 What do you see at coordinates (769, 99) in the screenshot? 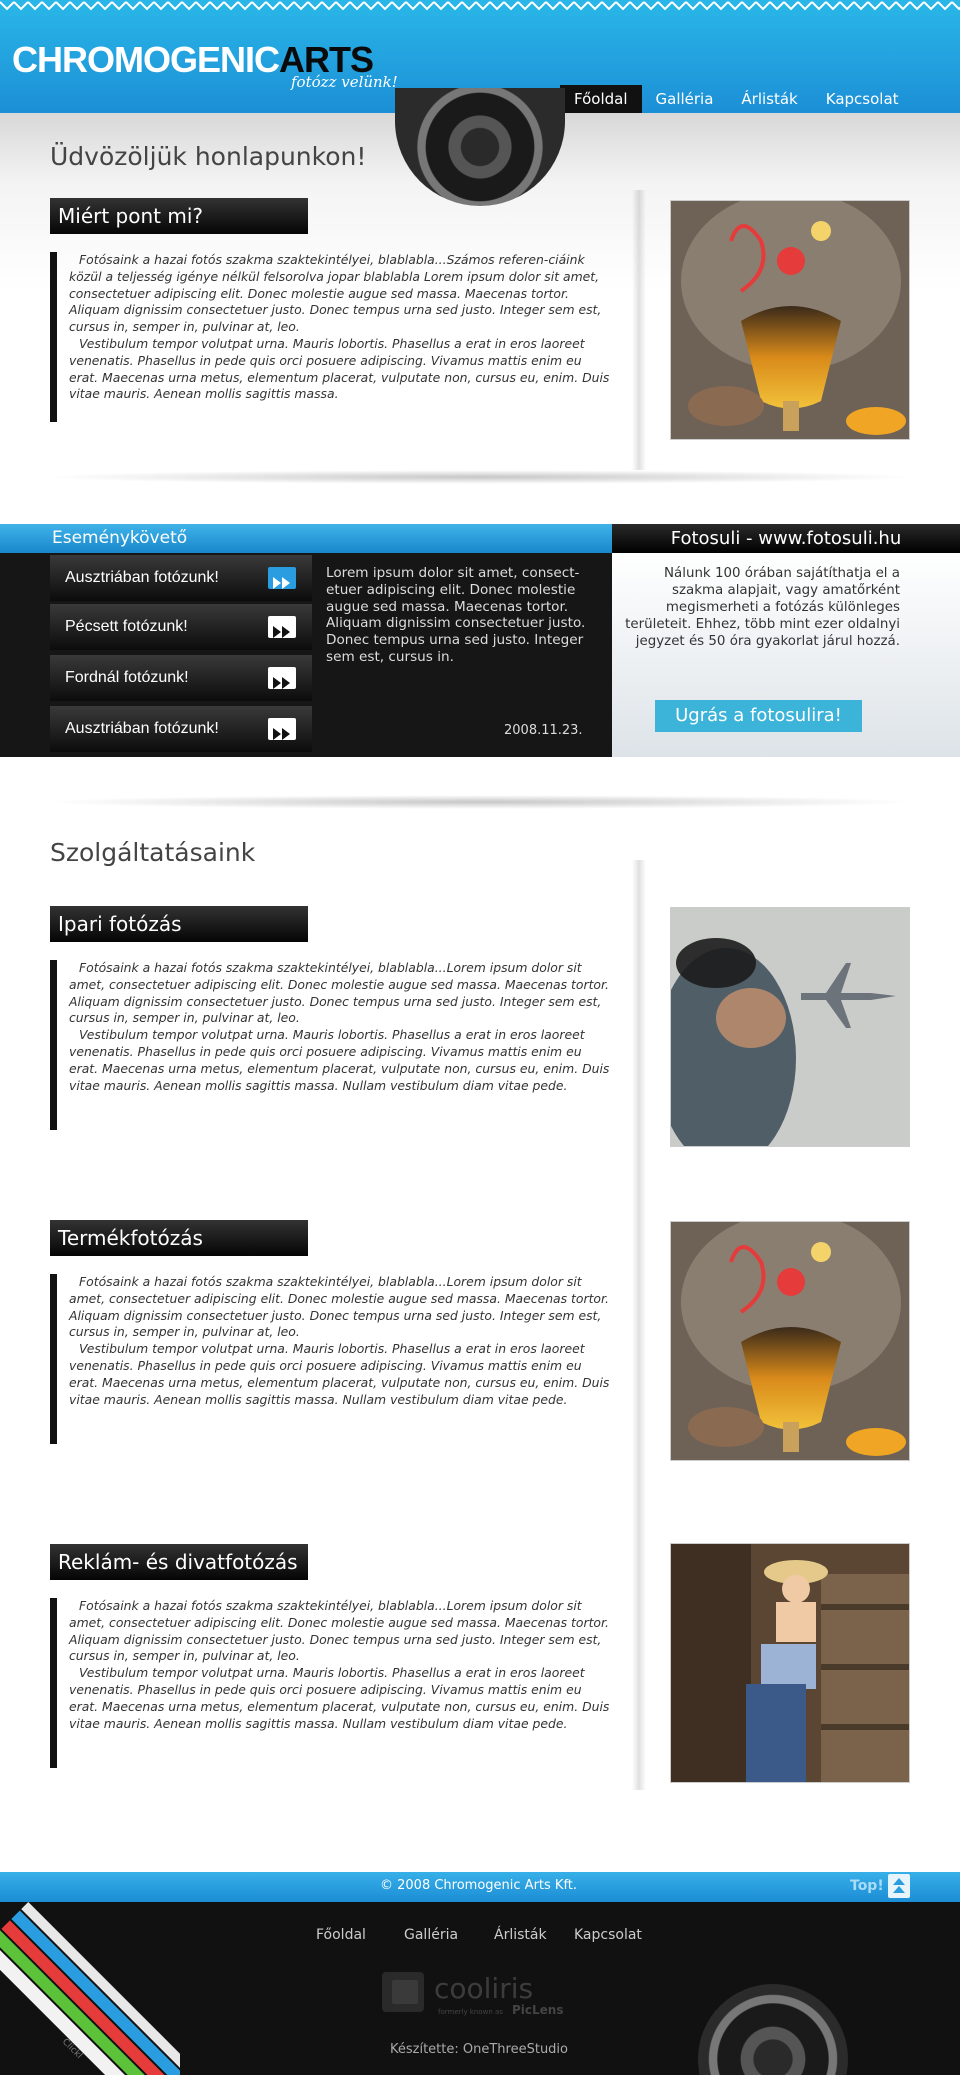
I see `nav-item-arlistak: Árlisták` at bounding box center [769, 99].